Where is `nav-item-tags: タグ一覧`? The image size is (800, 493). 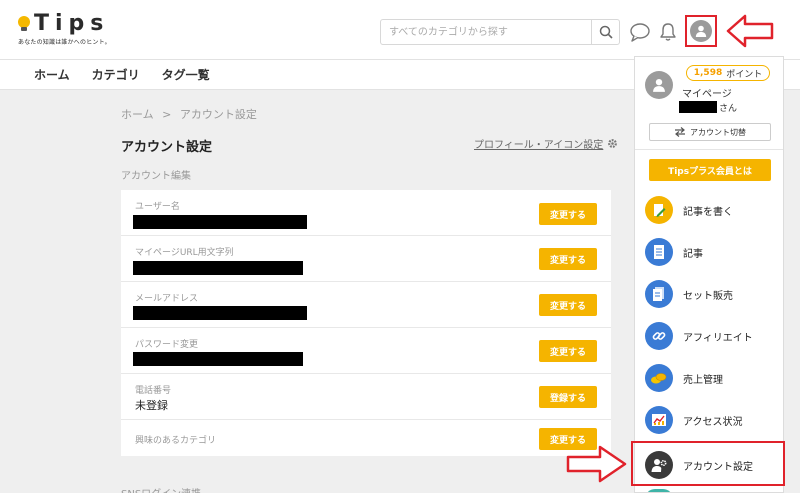
nav-item-tags: タグ一覧 is located at coordinates (186, 74).